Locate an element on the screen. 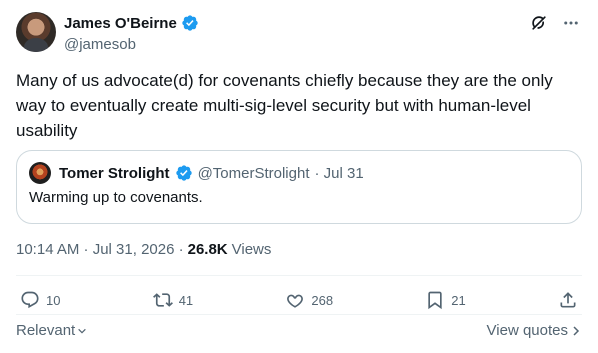 The image size is (598, 353). author-handle: @jamesob is located at coordinates (131, 44).